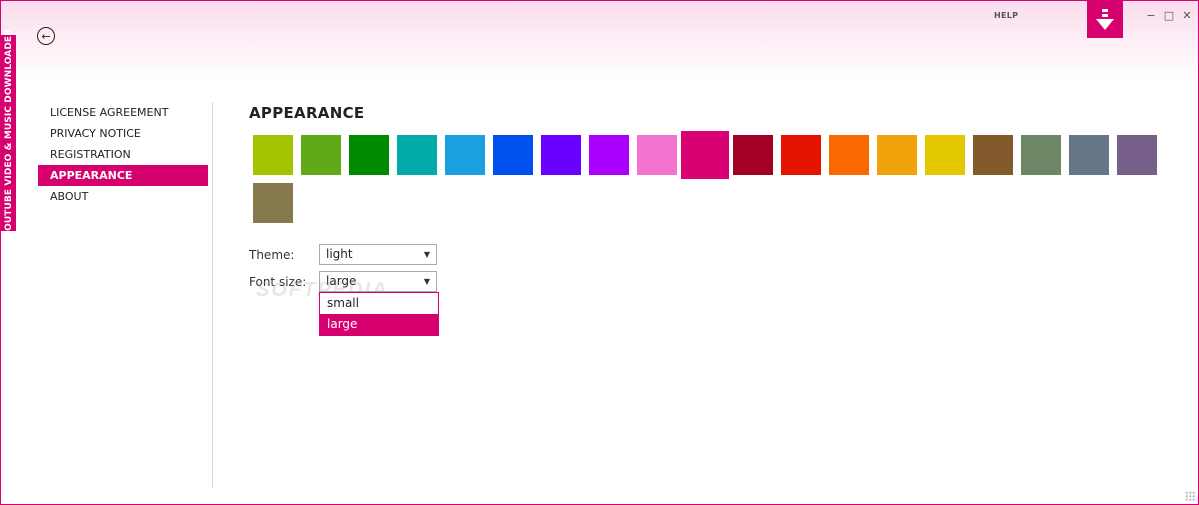  I want to click on resize-grip, so click(1190, 496).